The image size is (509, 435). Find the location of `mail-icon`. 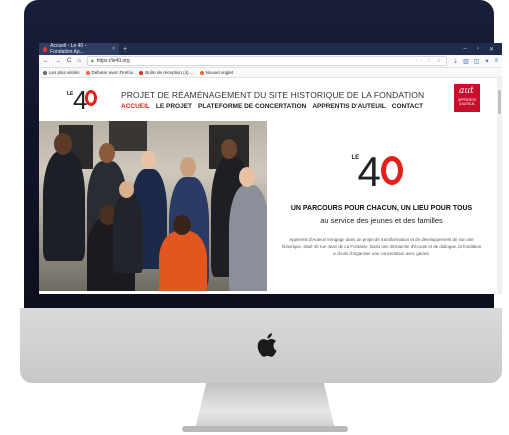

mail-icon is located at coordinates (141, 72).